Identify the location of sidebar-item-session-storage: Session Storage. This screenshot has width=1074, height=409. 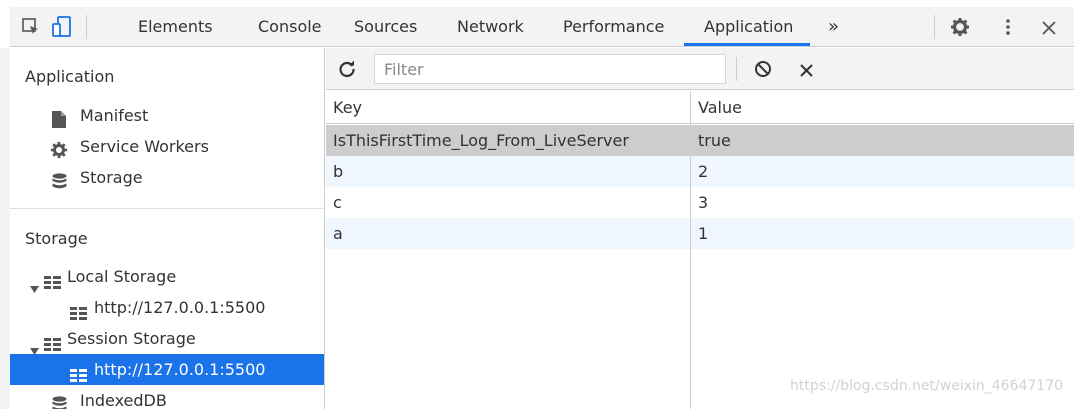
(167, 339).